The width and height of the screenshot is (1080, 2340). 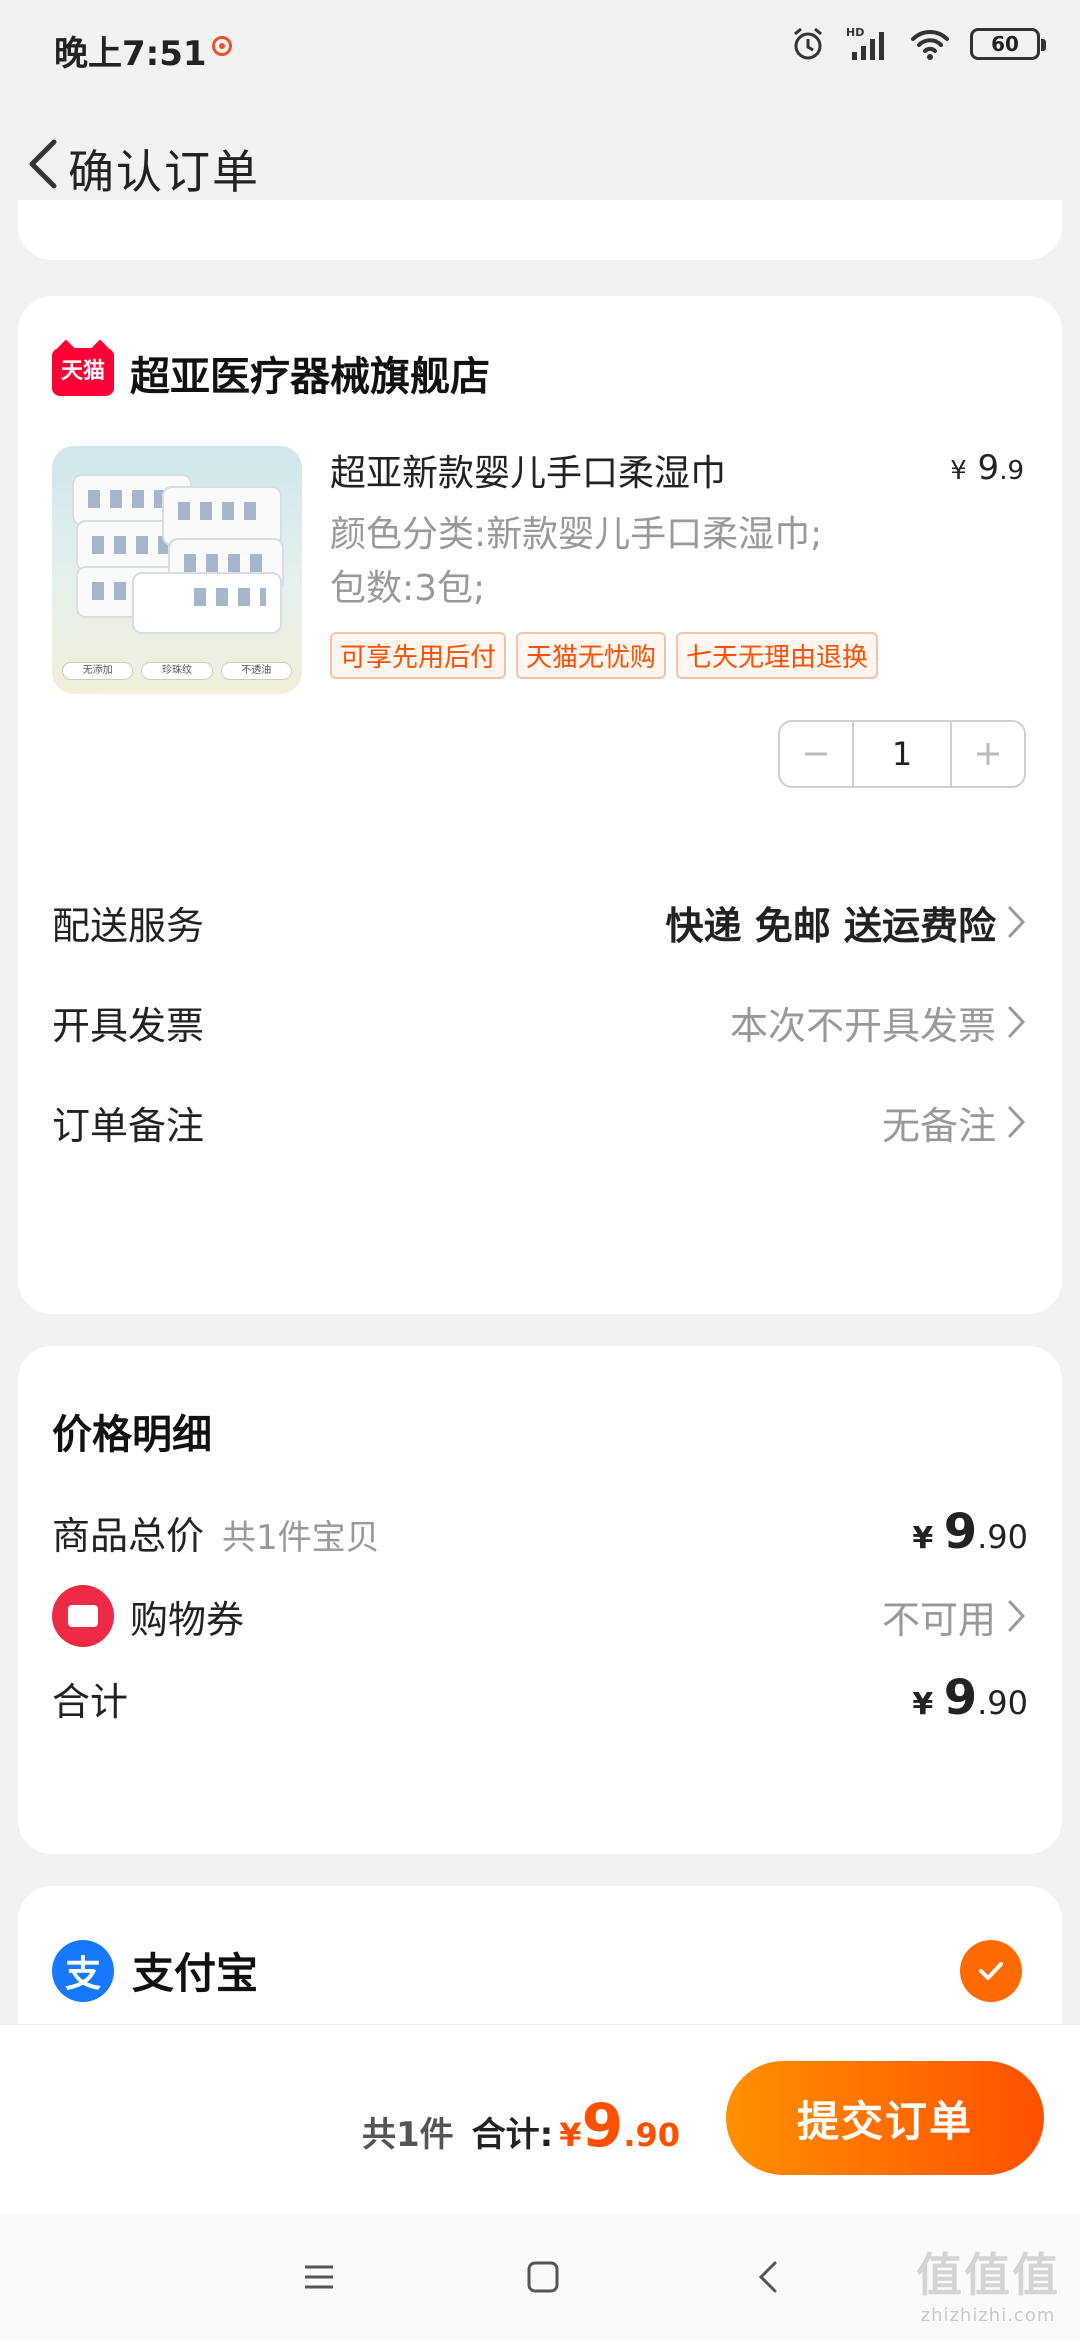 What do you see at coordinates (1008, 44) in the screenshot?
I see `battery-icon: 60` at bounding box center [1008, 44].